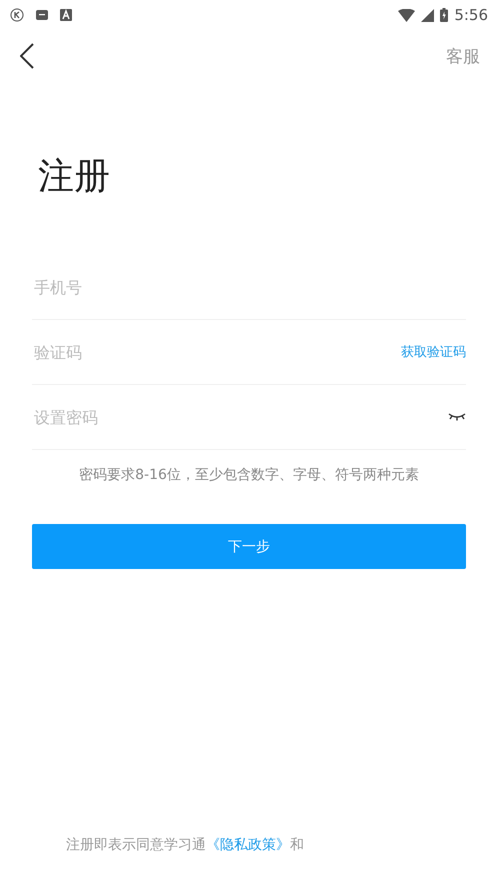 The image size is (498, 884). I want to click on next-button: 下一步, so click(249, 546).